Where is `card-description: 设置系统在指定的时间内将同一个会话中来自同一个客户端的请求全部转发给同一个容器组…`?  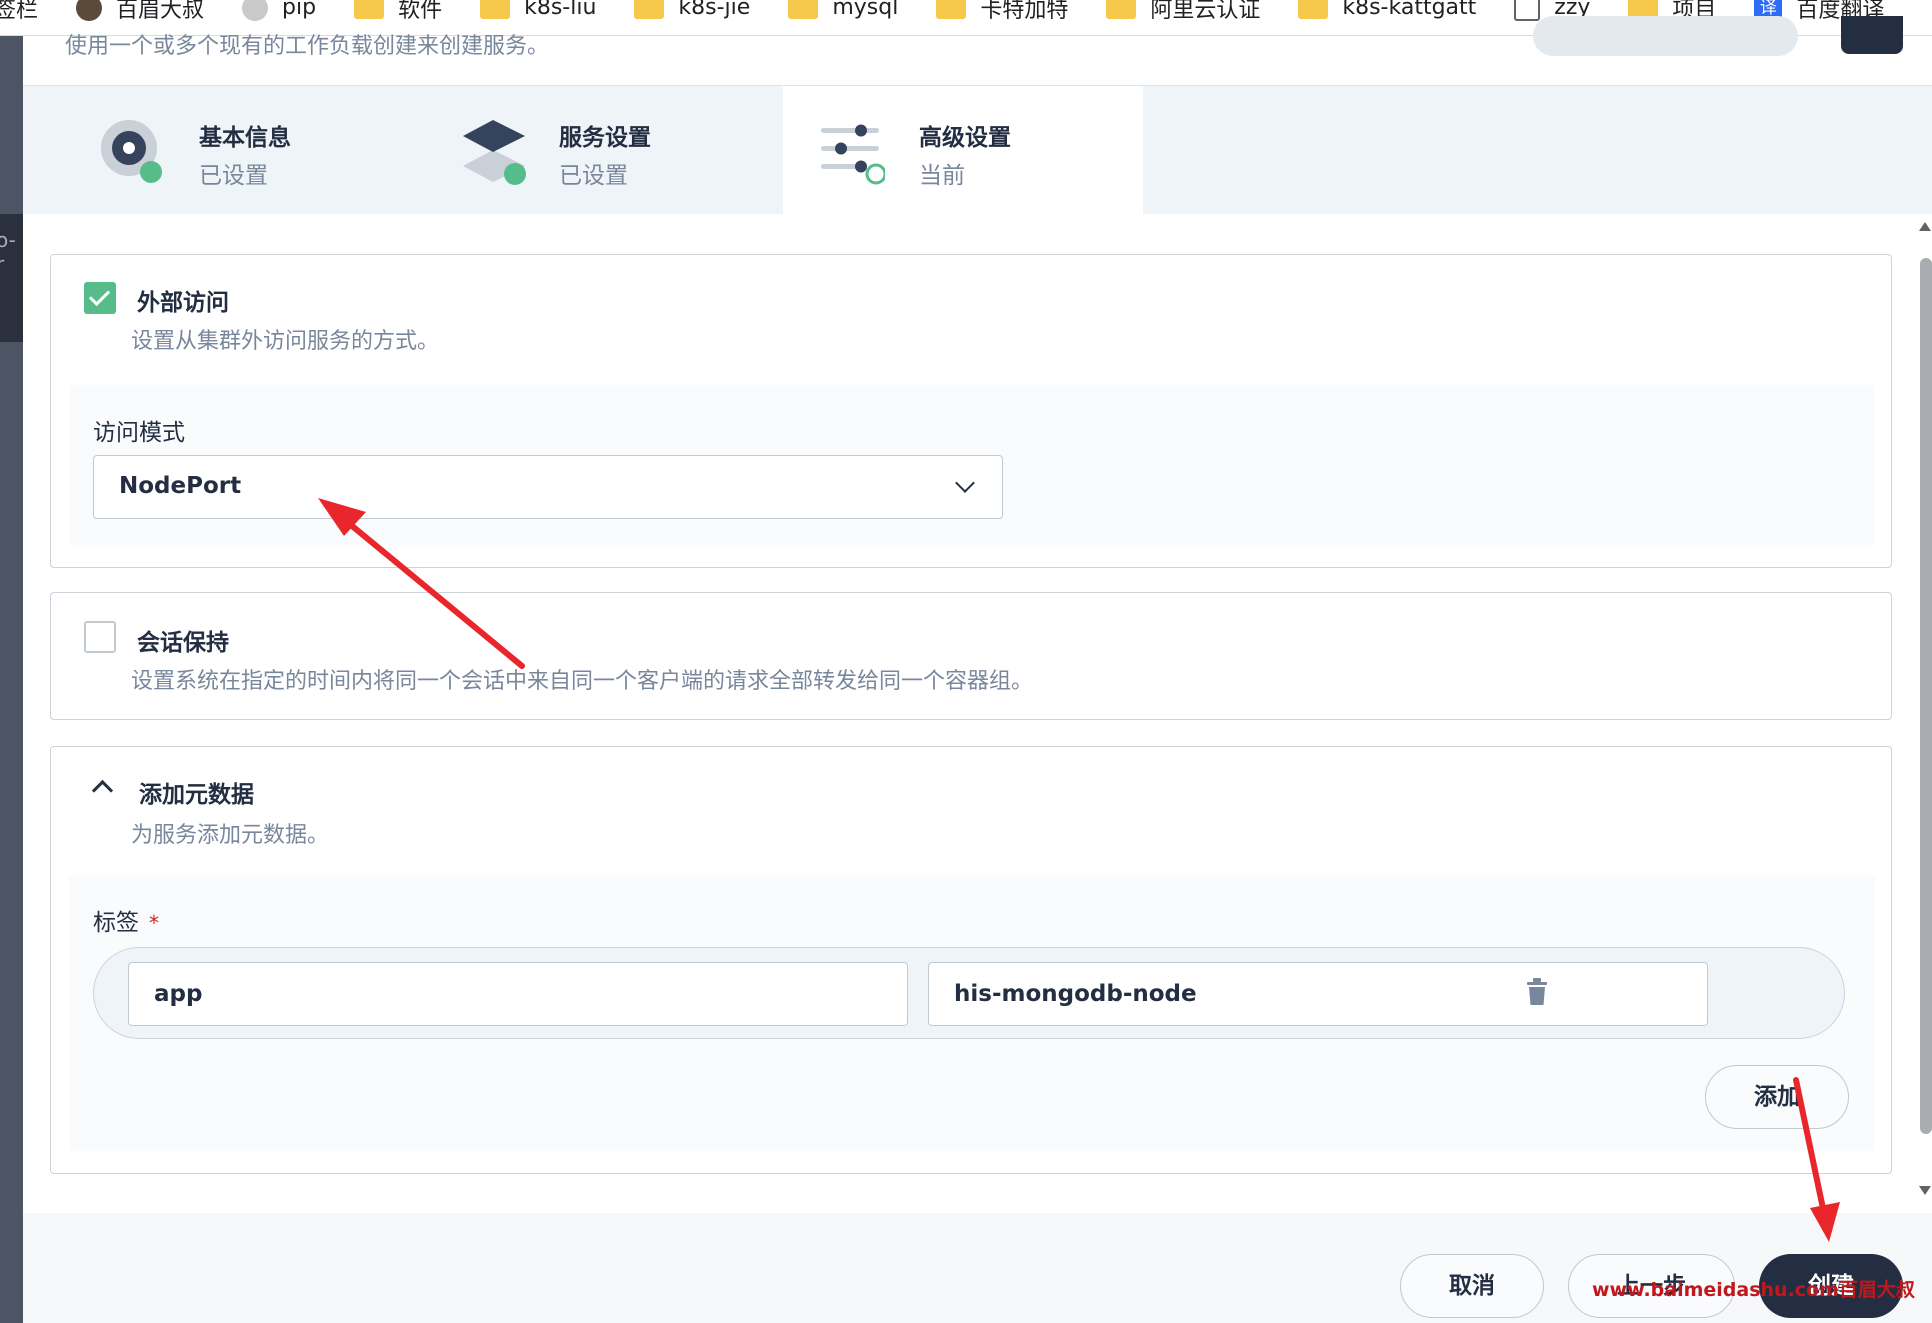
card-description: 设置系统在指定的时间内将同一个会话中来自同一个客户端的请求全部转发给同一个容器组… is located at coordinates (582, 681).